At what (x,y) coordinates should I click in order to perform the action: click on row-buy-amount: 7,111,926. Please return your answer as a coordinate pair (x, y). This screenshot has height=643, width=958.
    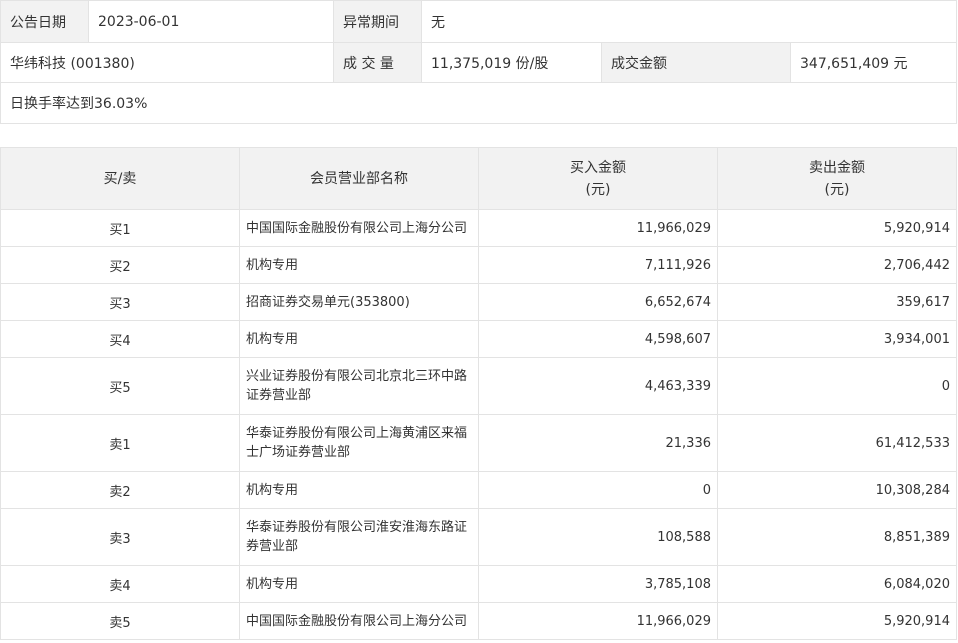
    Looking at the image, I should click on (598, 265).